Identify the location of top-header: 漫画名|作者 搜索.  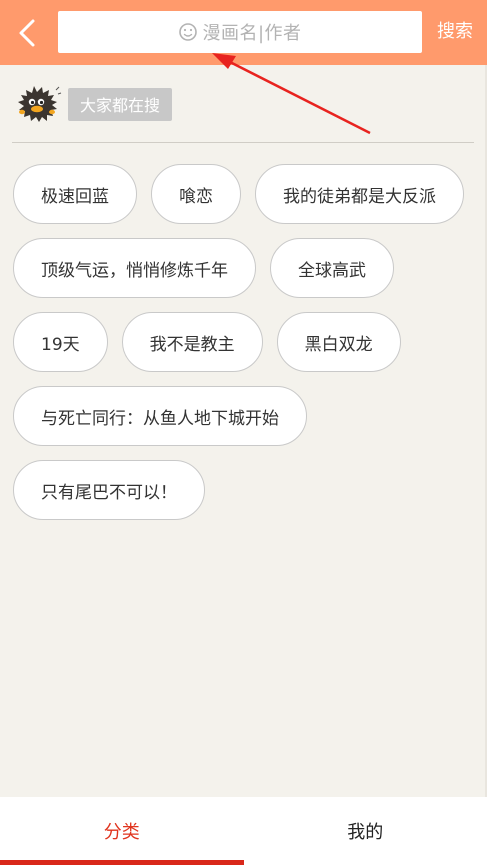
(243, 32).